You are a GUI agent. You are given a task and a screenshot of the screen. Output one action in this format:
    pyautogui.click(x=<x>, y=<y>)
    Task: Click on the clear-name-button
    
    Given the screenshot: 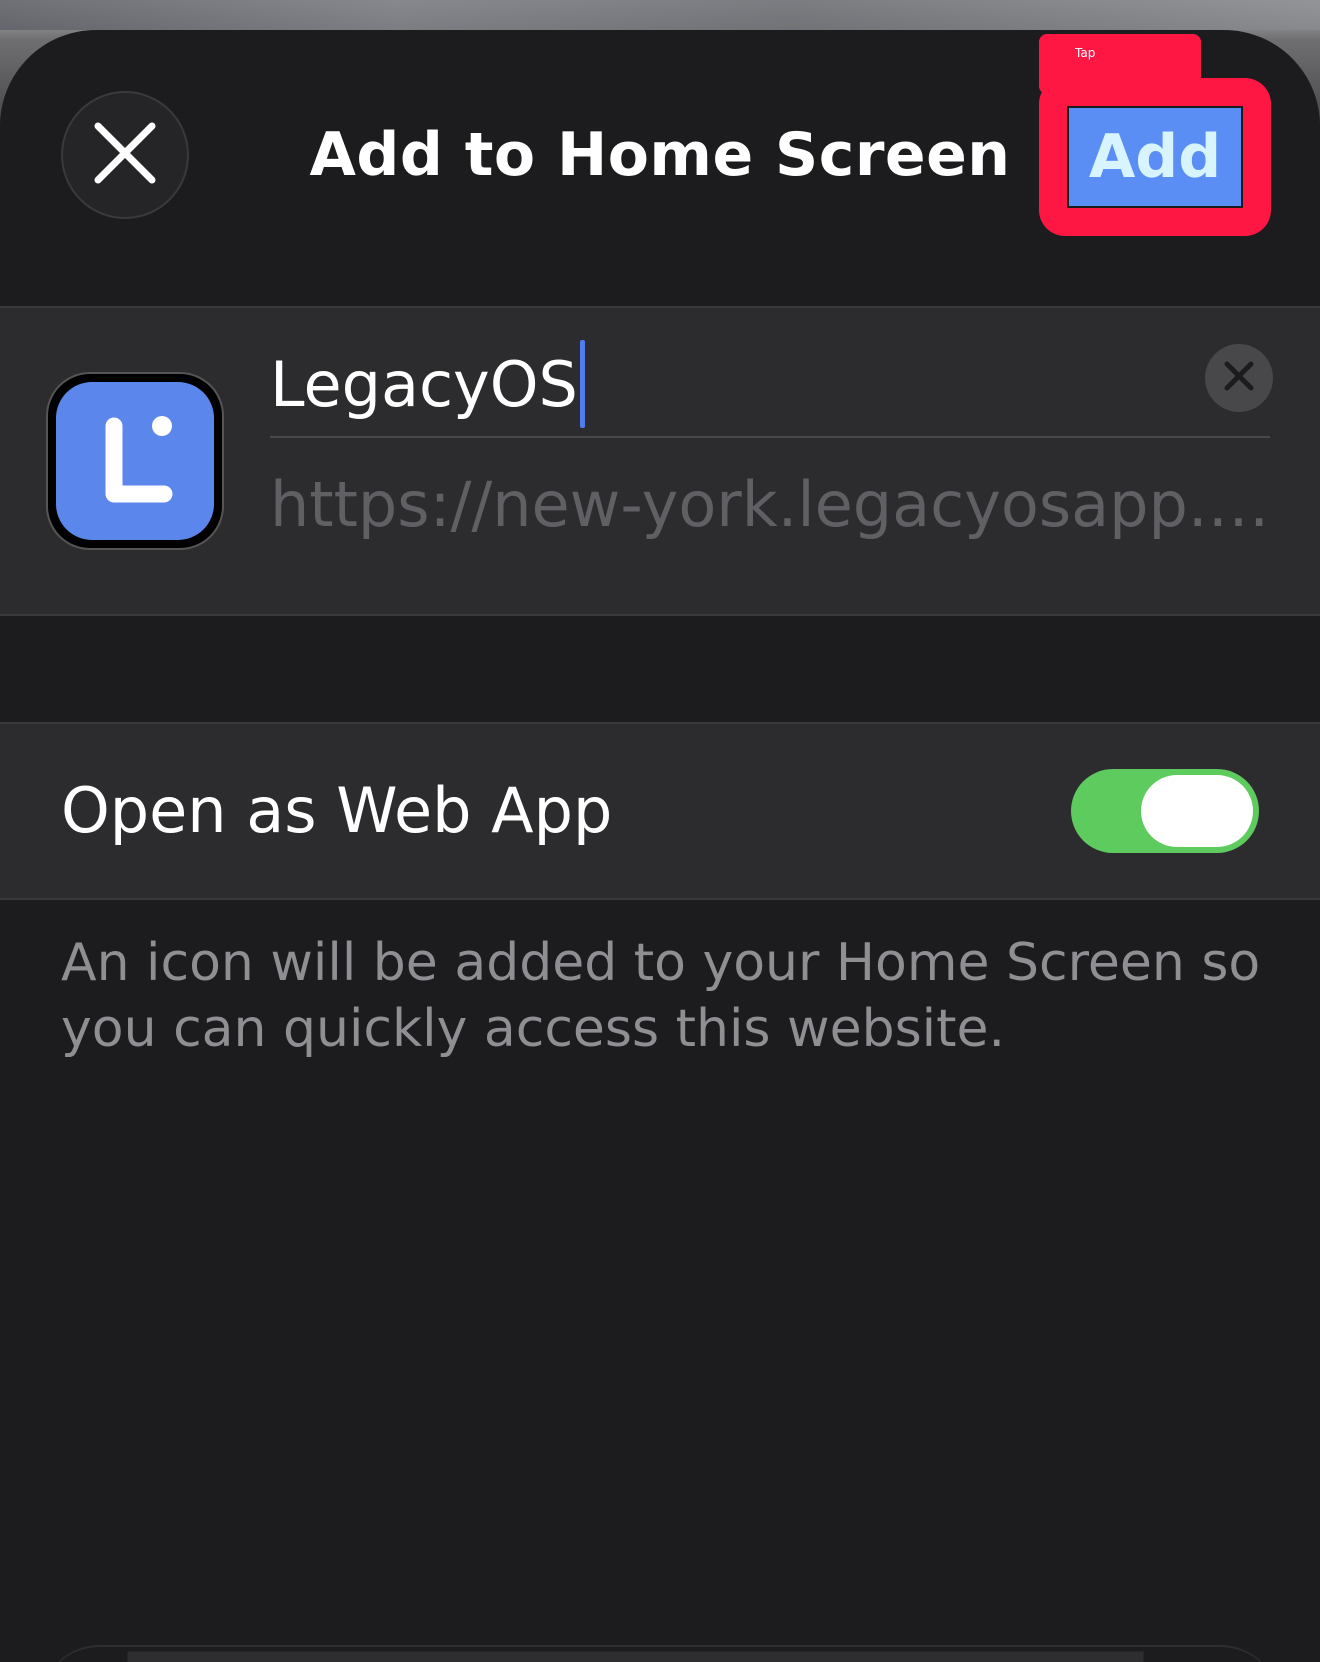 What is the action you would take?
    pyautogui.click(x=1239, y=378)
    